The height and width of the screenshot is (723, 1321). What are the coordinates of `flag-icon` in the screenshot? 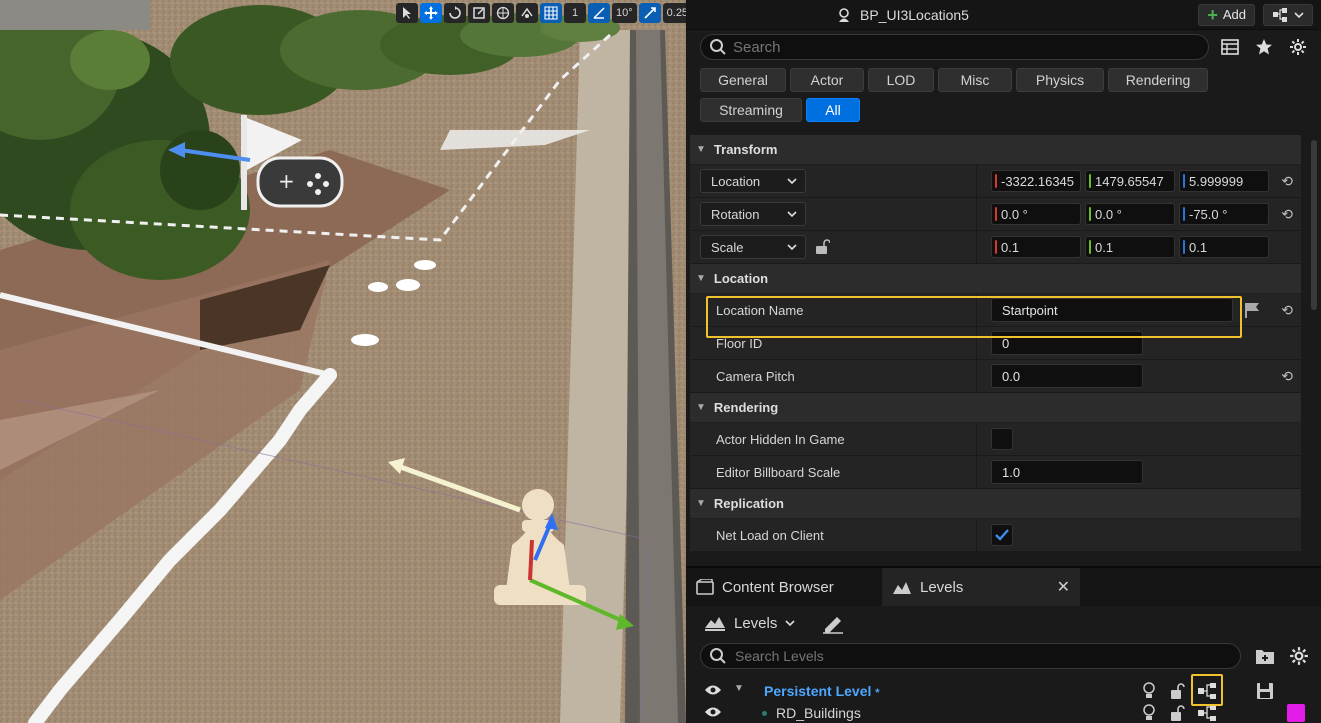 It's located at (1252, 310).